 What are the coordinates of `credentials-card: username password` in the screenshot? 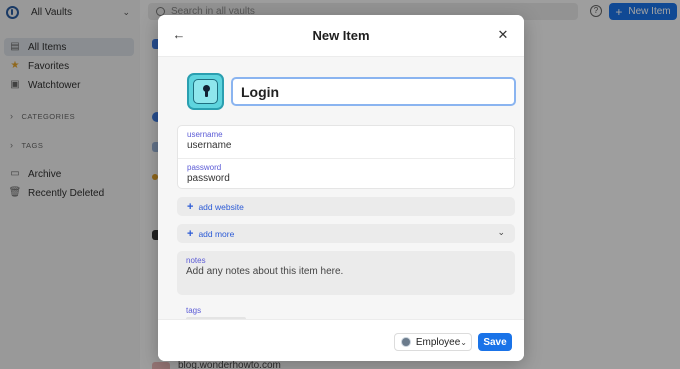 It's located at (346, 157).